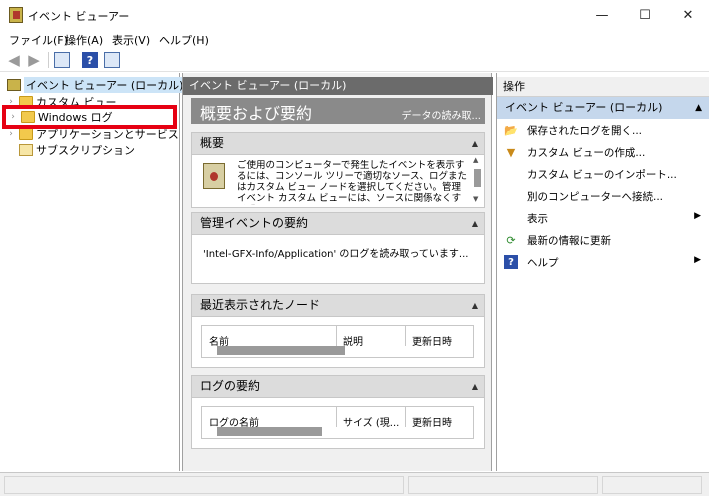 This screenshot has width=709, height=496. What do you see at coordinates (112, 60) in the screenshot?
I see `show-hide-action-pane-icon` at bounding box center [112, 60].